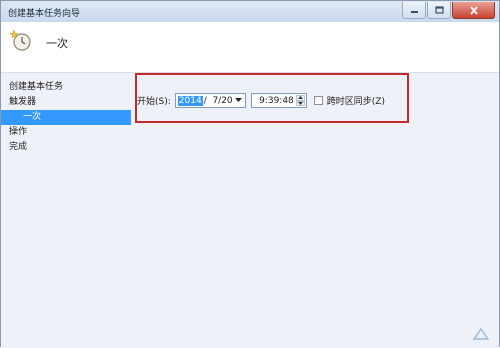 This screenshot has height=348, width=500. I want to click on minimize-icon, so click(414, 11).